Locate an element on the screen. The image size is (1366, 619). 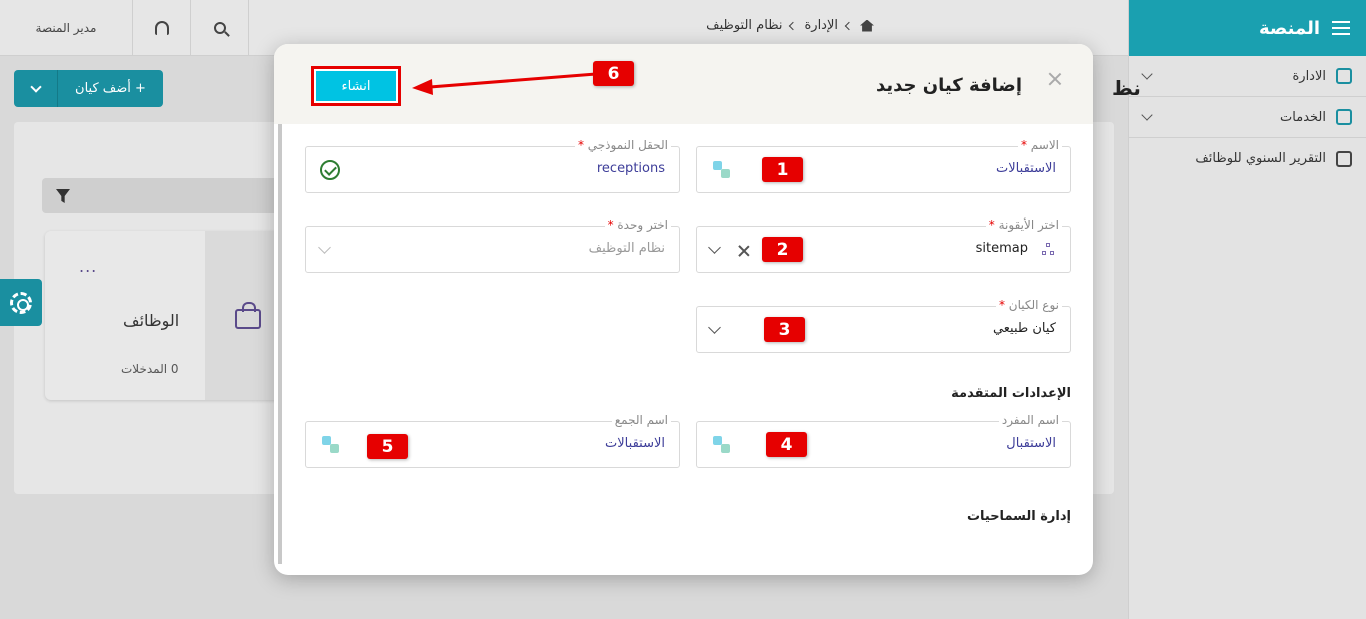
card-entries: 0 المدخلات is located at coordinates (150, 369).